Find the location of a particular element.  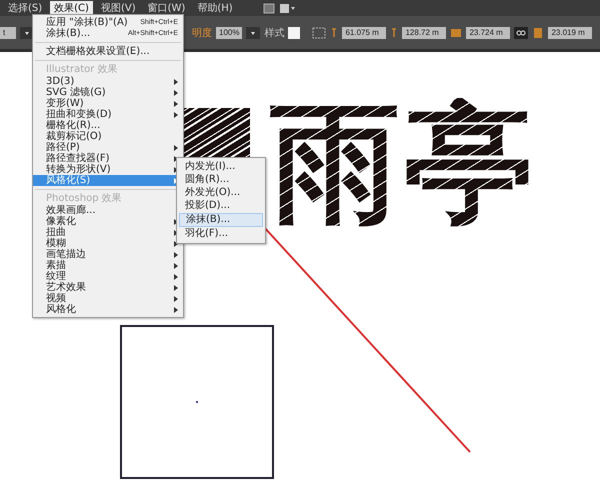

x-field: 61.075 m is located at coordinates (364, 32).